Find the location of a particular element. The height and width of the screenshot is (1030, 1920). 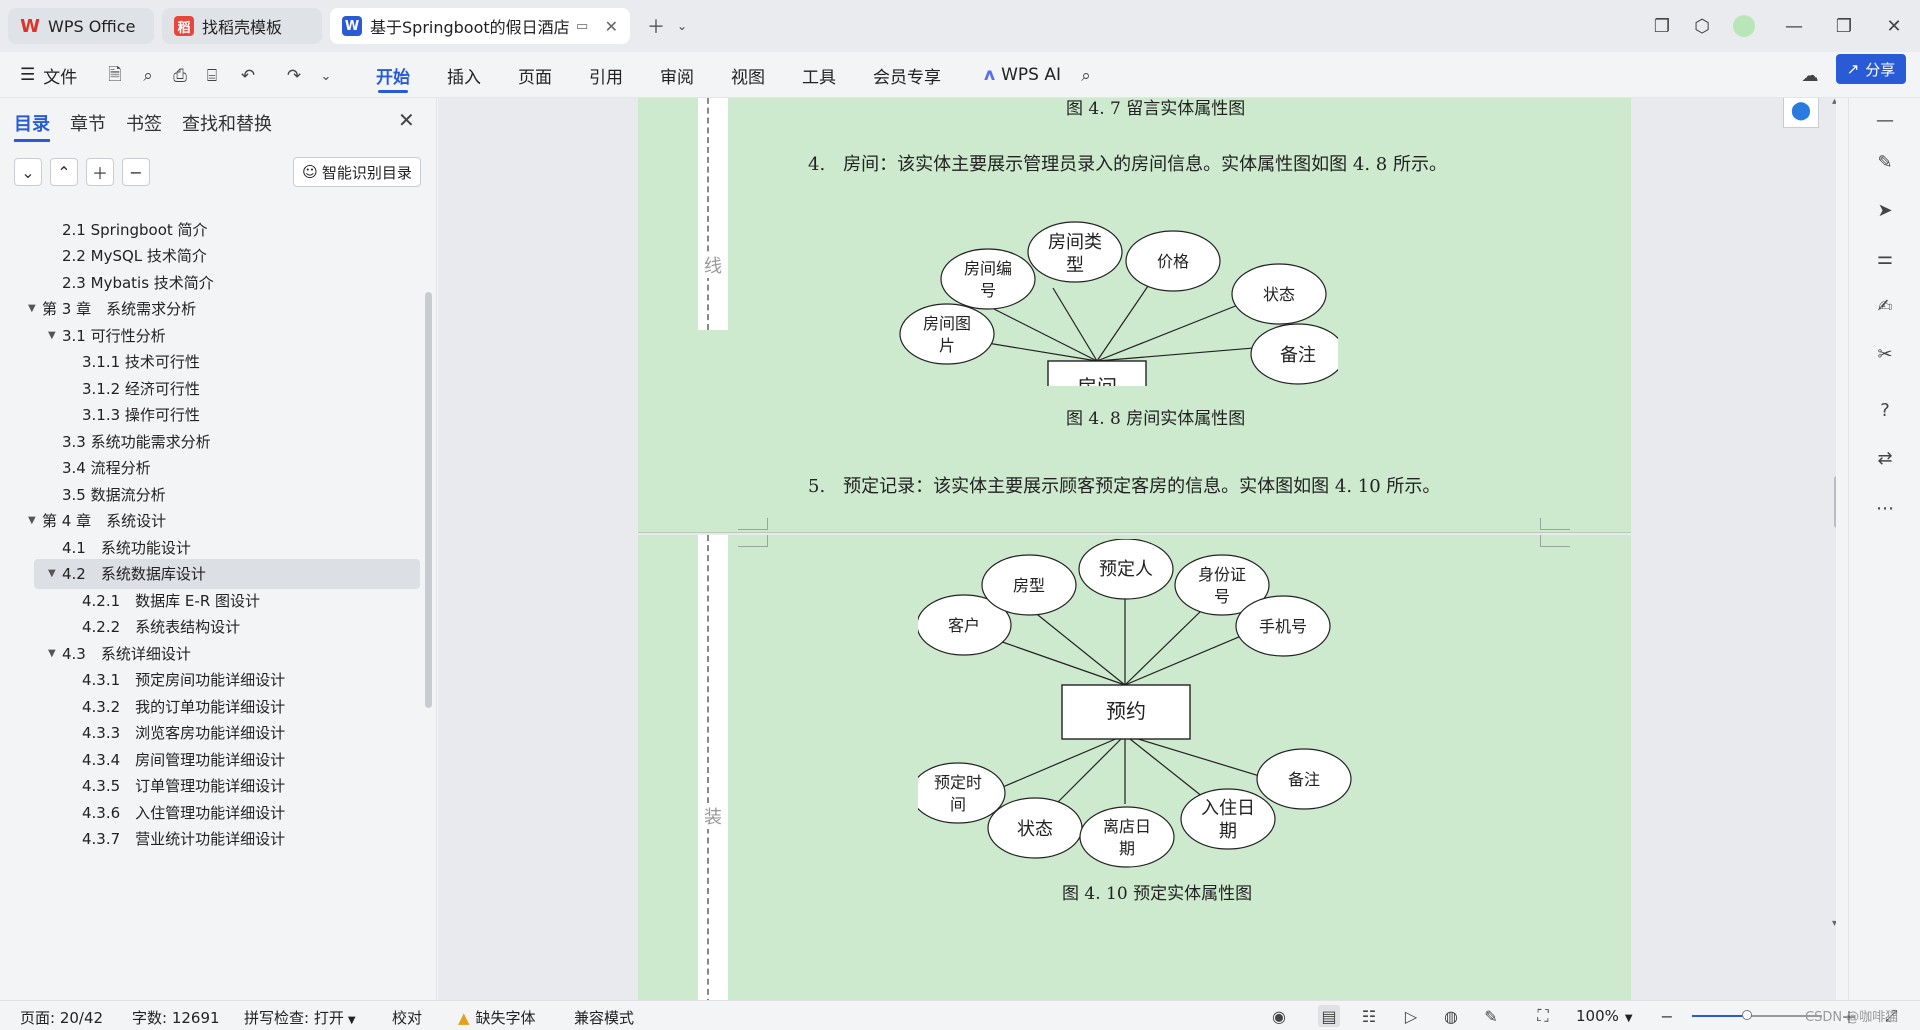

nav-tab-chapters: 章节 is located at coordinates (88, 123).